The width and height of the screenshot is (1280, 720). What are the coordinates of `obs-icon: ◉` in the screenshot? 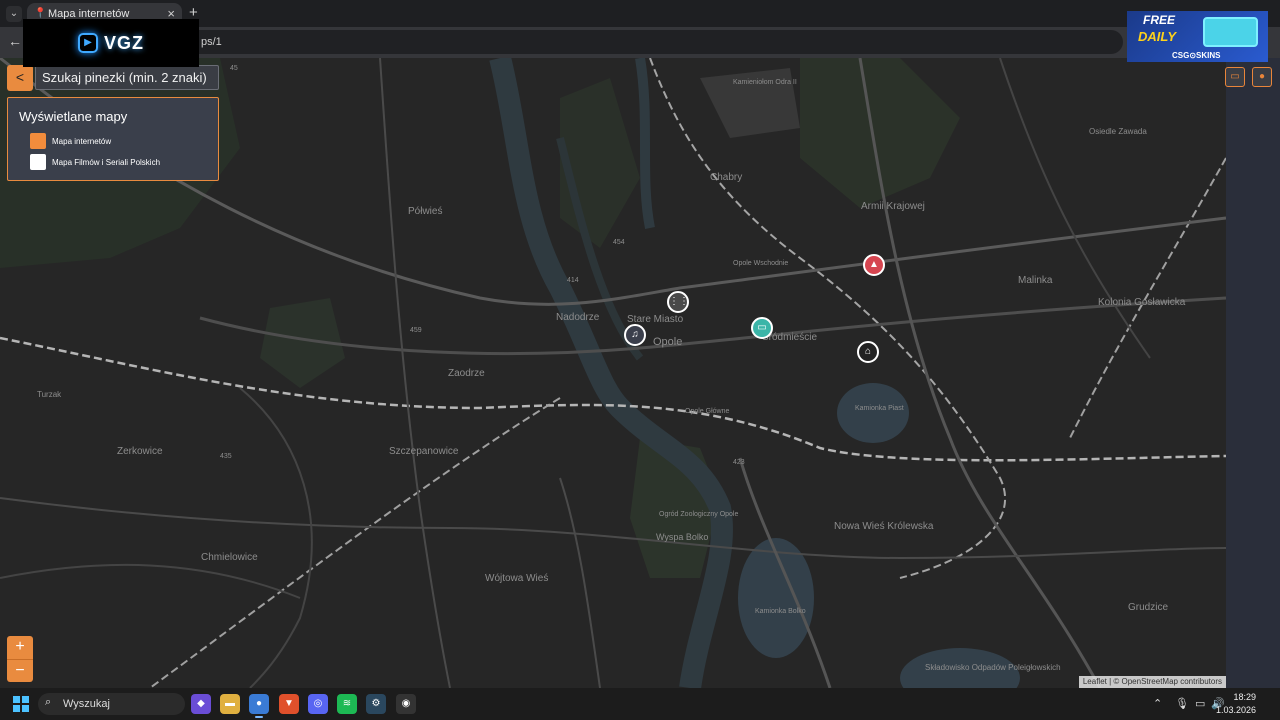 It's located at (406, 704).